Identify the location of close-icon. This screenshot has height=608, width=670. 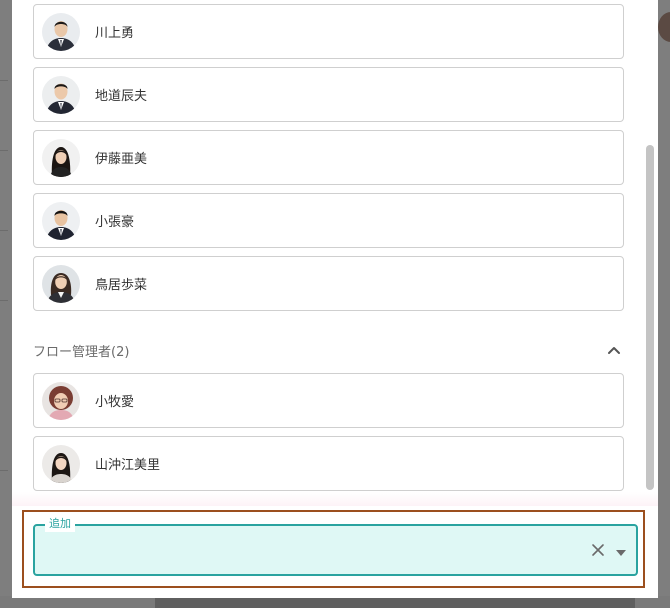
(598, 550).